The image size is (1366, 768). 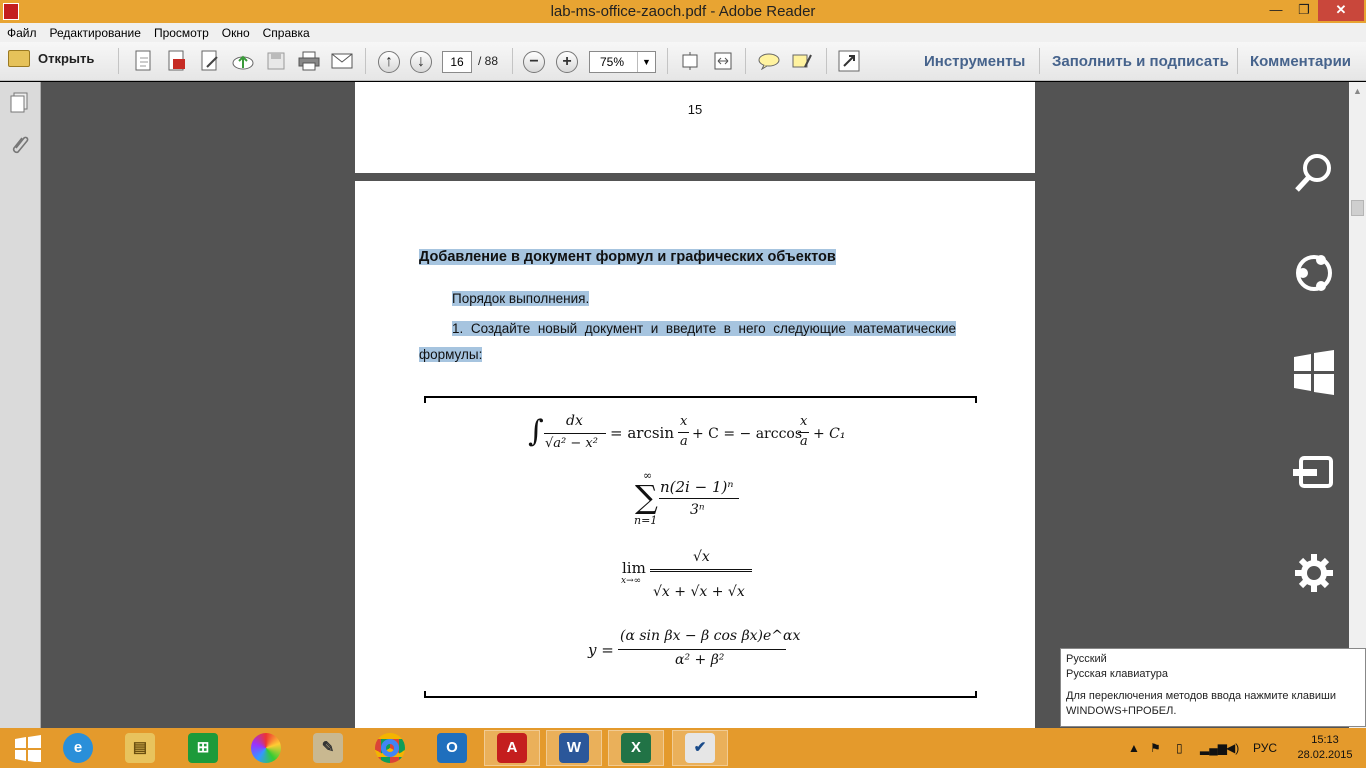 I want to click on network-signal-icon: ▂▄▆, so click(x=1213, y=748).